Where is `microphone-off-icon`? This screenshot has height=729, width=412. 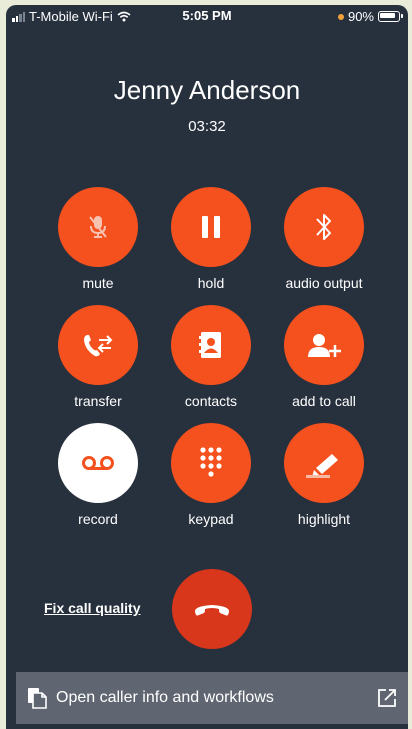 microphone-off-icon is located at coordinates (98, 227).